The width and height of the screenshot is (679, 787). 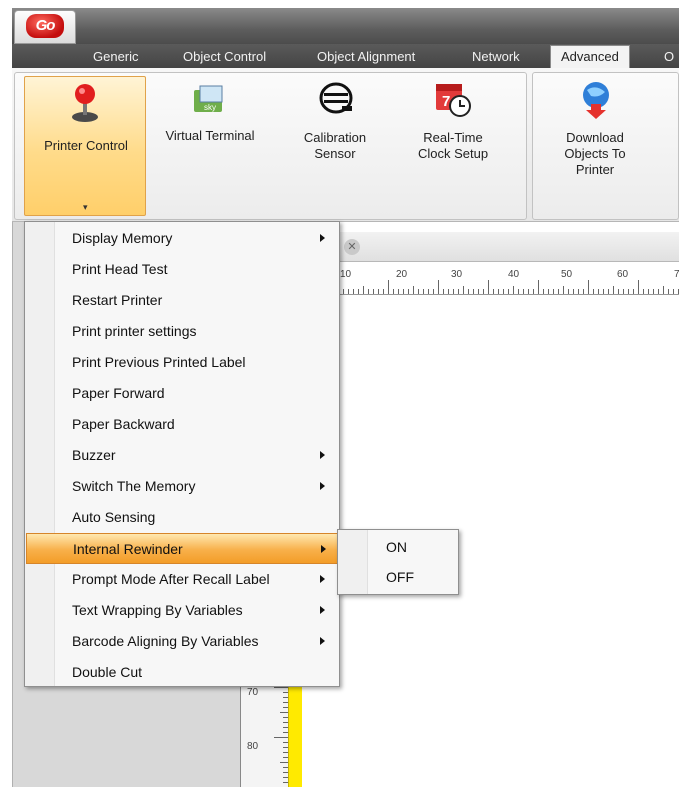 I want to click on close-icon: ✕, so click(x=352, y=247).